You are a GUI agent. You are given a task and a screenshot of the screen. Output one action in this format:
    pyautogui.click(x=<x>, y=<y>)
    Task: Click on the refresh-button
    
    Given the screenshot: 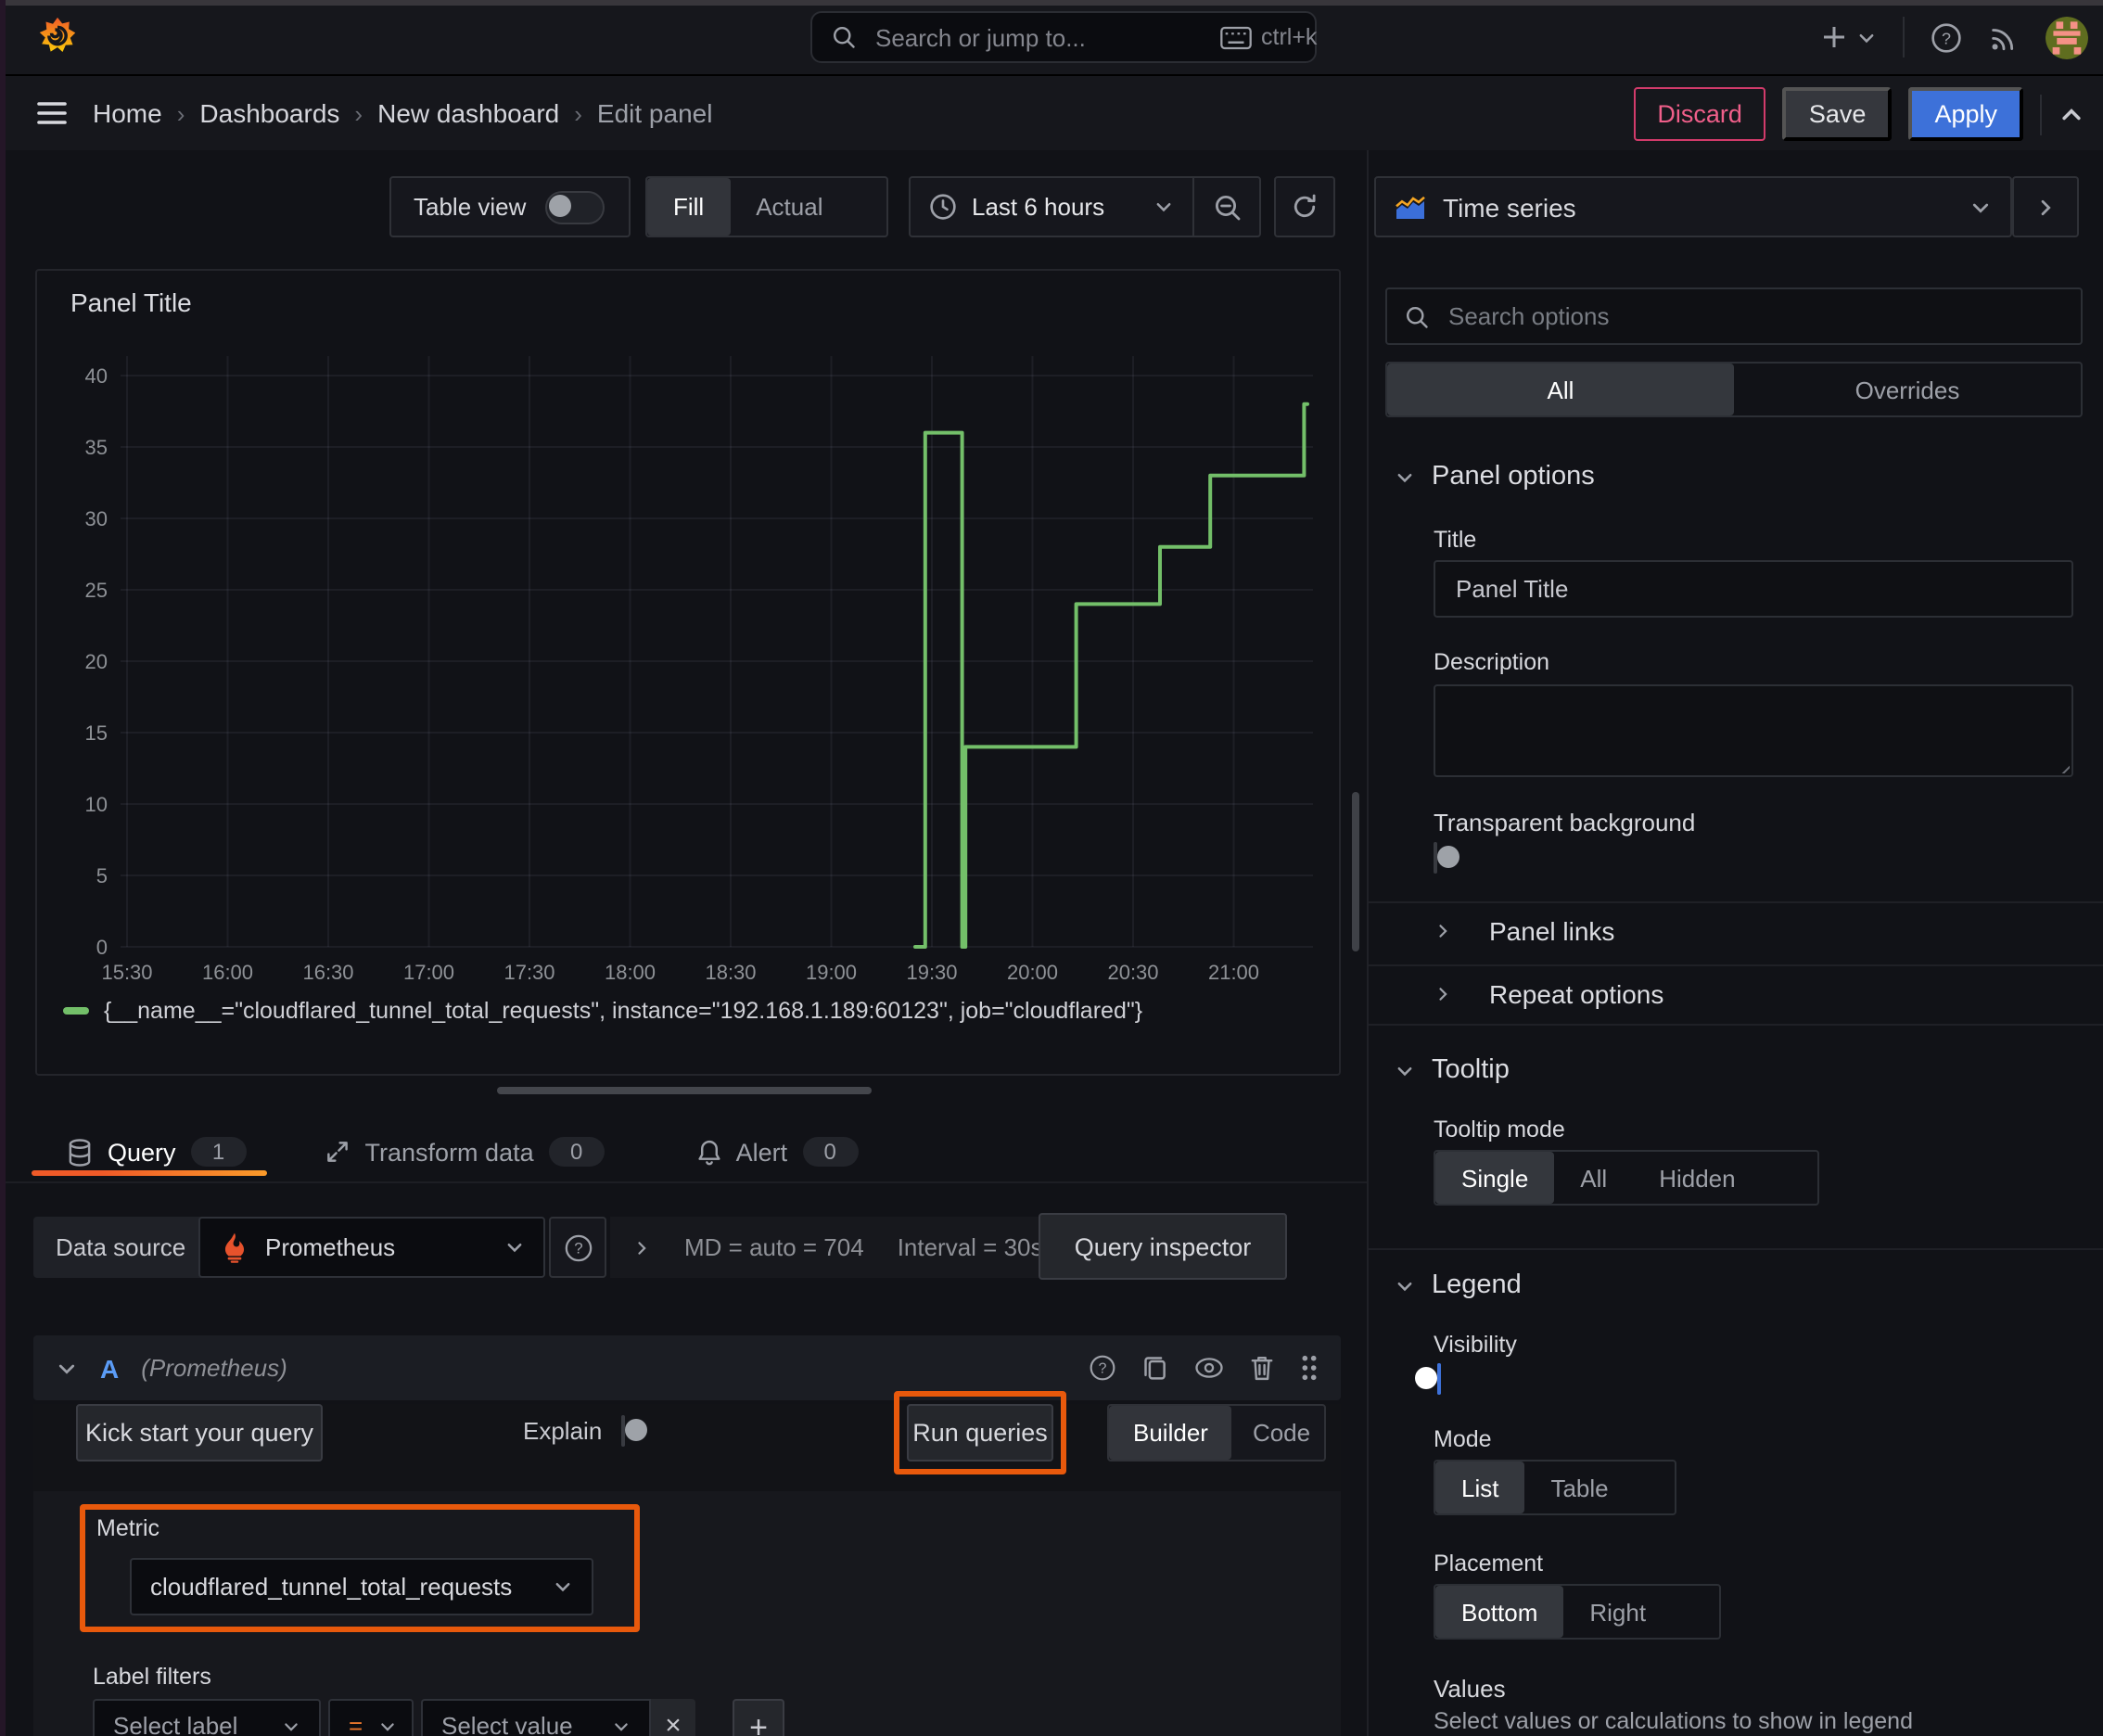 What is the action you would take?
    pyautogui.click(x=1304, y=207)
    